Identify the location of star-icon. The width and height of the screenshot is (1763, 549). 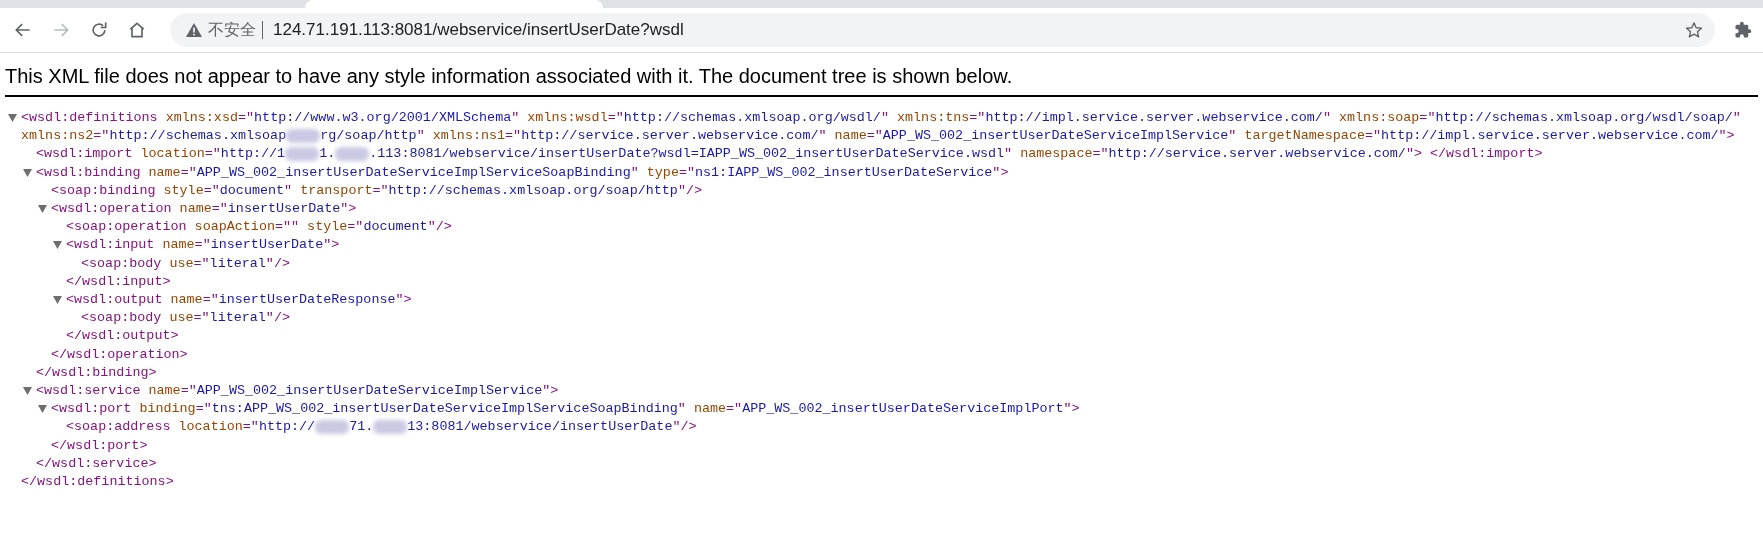
(1694, 30).